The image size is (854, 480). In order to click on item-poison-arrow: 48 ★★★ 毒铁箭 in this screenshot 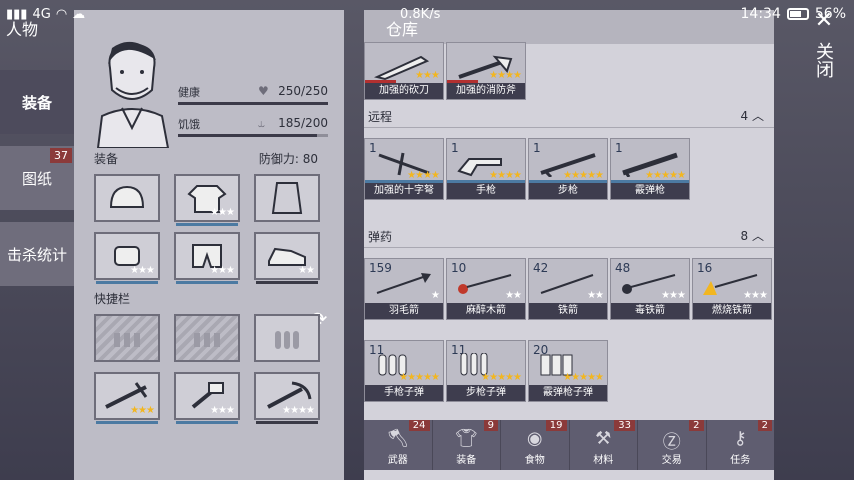, I will do `click(650, 289)`.